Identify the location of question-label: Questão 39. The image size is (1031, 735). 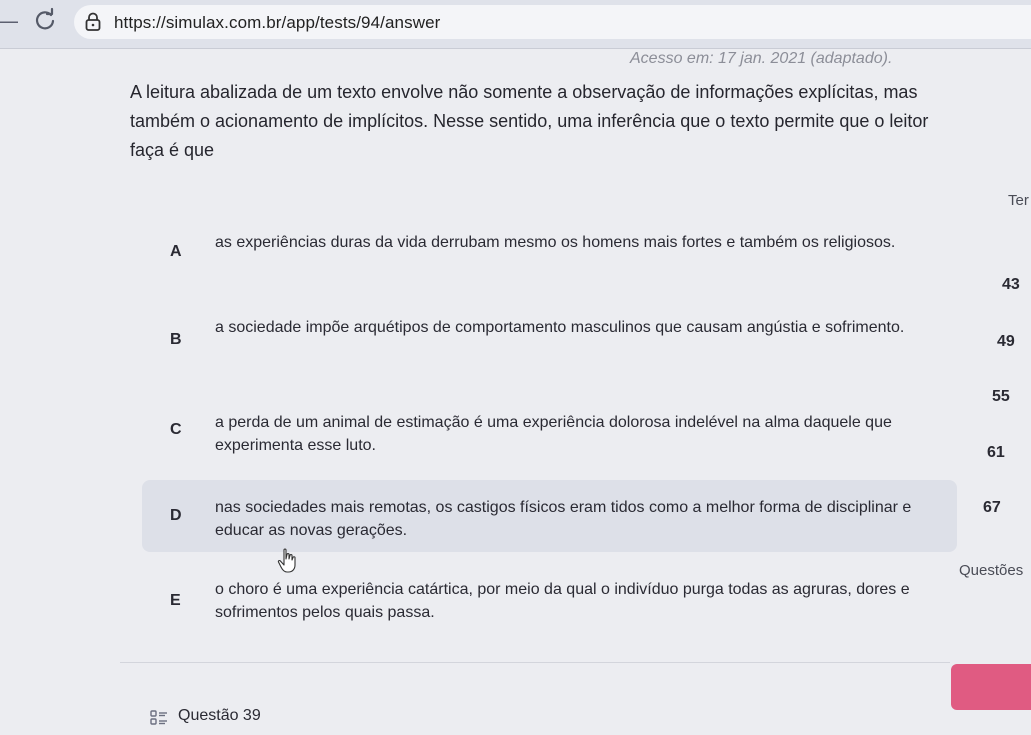
(219, 715).